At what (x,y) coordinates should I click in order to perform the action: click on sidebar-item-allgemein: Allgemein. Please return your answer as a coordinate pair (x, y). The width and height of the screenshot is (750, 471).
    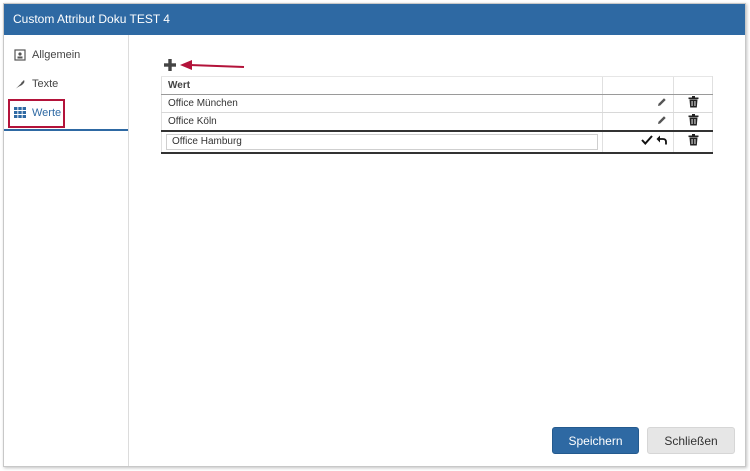
    Looking at the image, I should click on (66, 55).